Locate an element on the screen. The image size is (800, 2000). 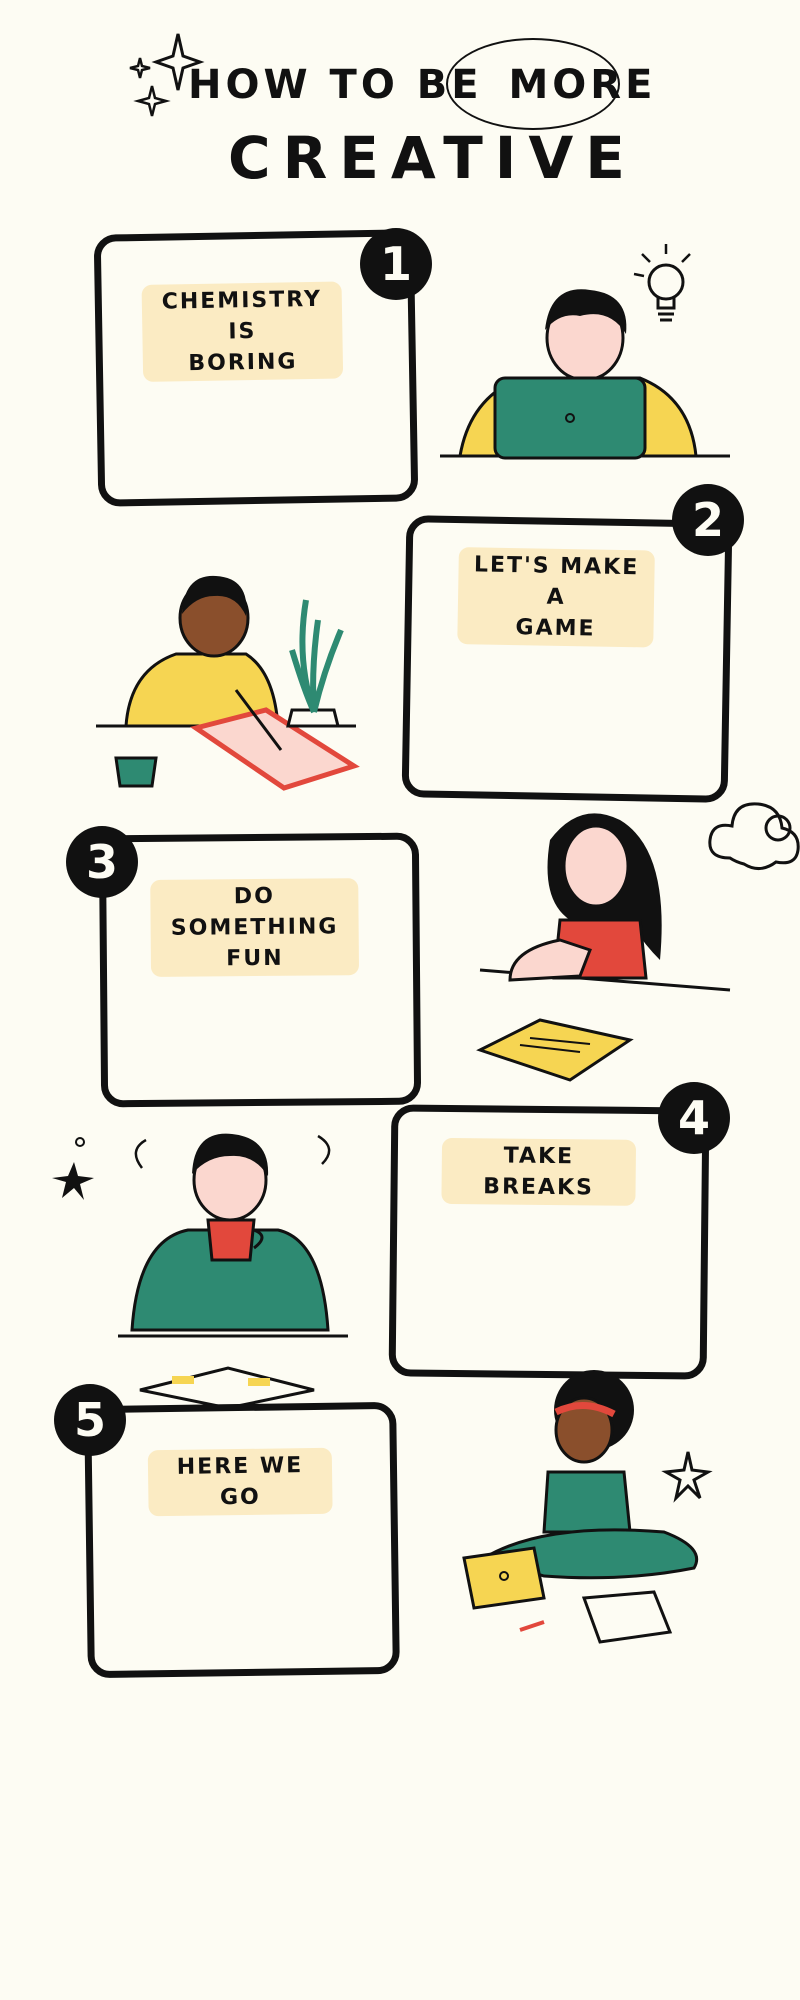
step-2-number: 2 is located at coordinates (708, 520).